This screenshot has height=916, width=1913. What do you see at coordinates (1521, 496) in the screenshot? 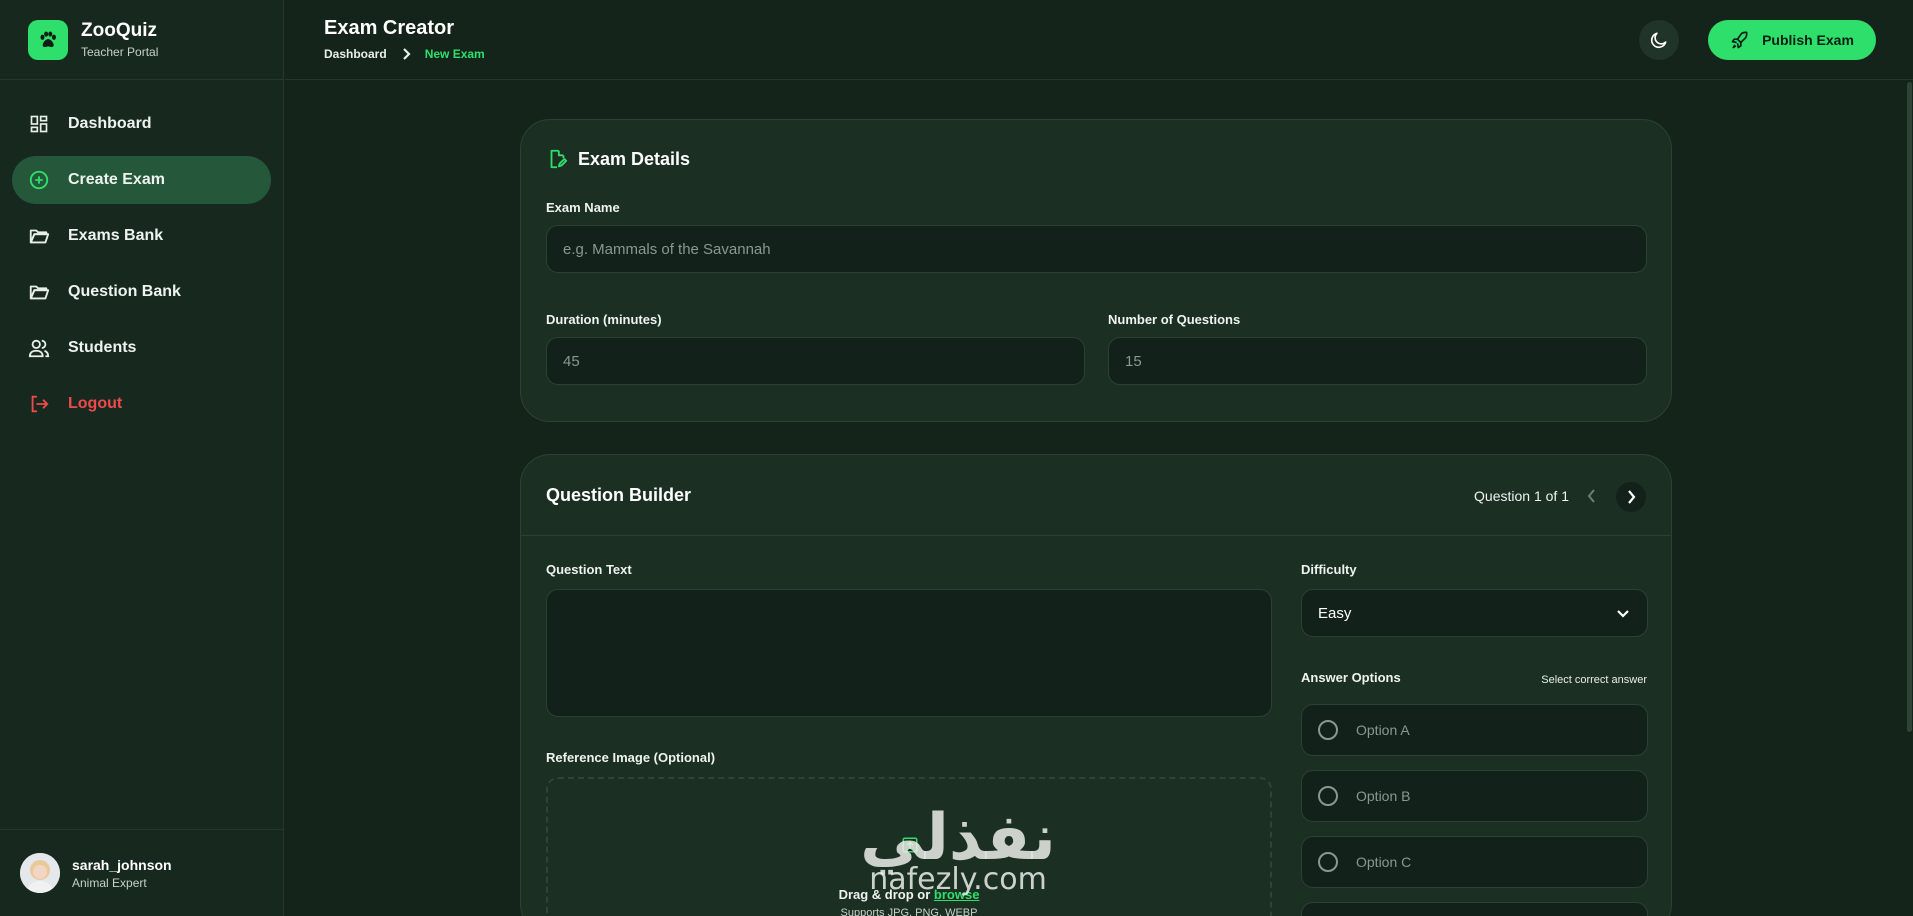
I see `question-counter: Question 1 of 1` at bounding box center [1521, 496].